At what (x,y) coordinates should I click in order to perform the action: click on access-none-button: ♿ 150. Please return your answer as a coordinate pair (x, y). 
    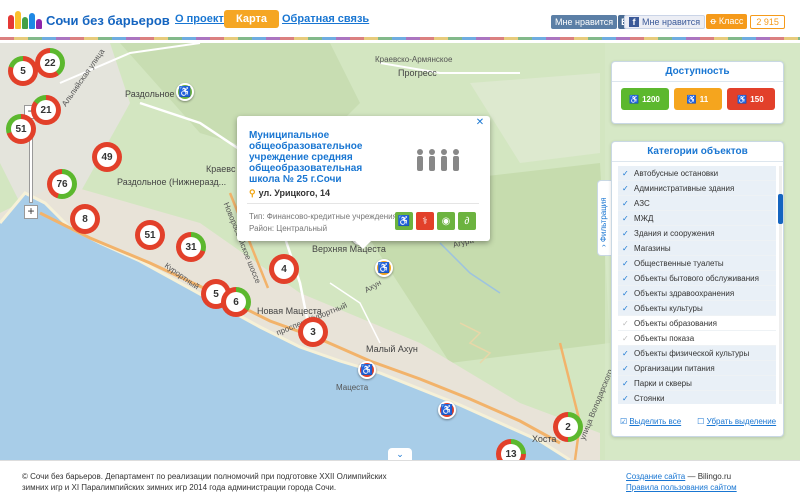
    Looking at the image, I should click on (750, 99).